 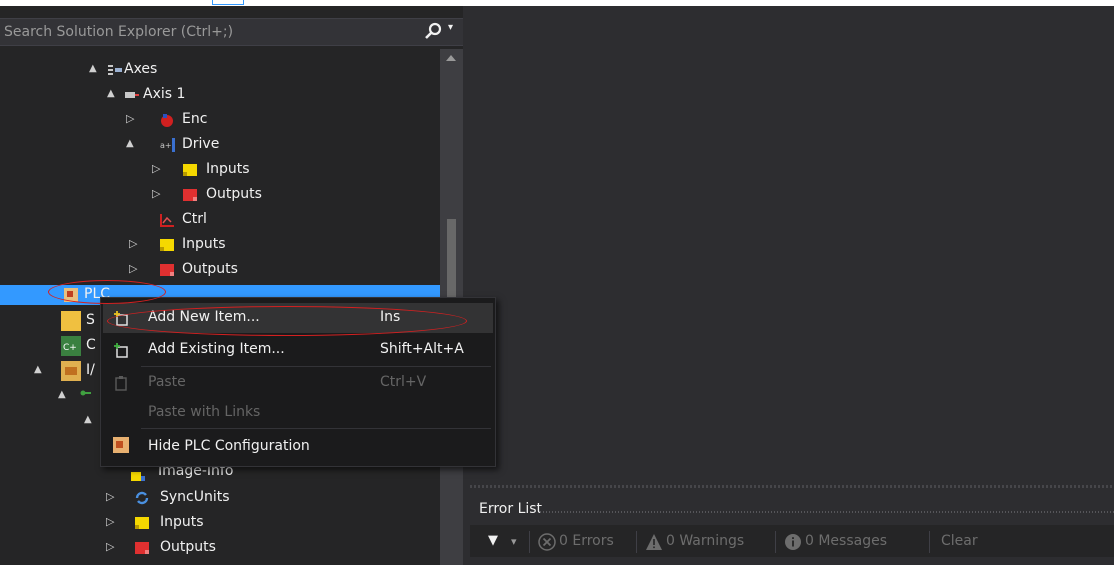 I want to click on menu-item-label: Hide PLC Configuration, so click(x=229, y=446).